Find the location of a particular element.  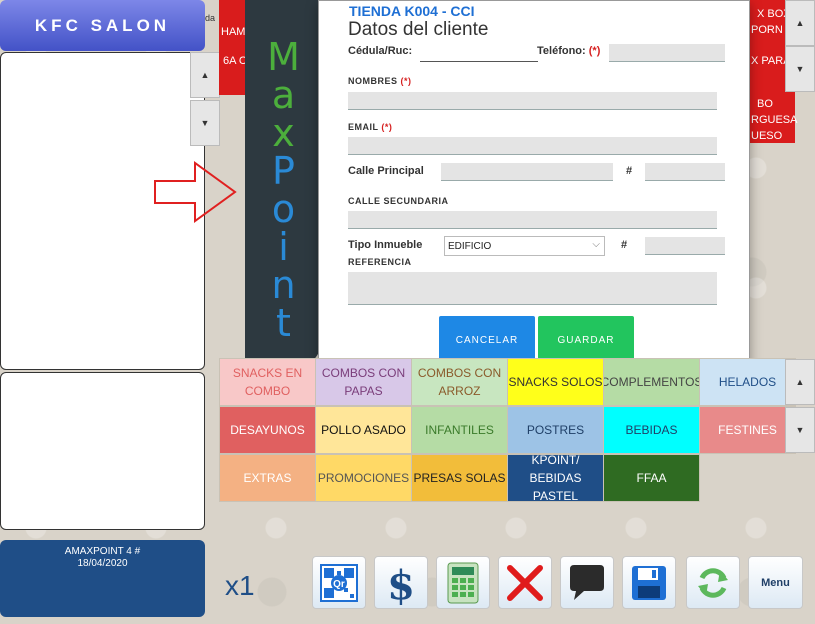

salon-header: KFC SALON is located at coordinates (102, 25).